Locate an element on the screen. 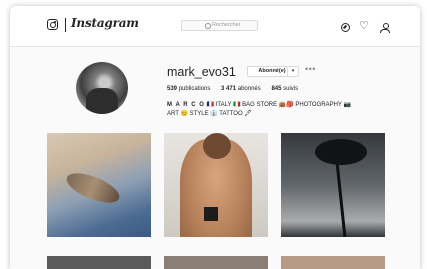 This screenshot has width=427, height=269. instagram-wordmark: Instagram is located at coordinates (105, 23).